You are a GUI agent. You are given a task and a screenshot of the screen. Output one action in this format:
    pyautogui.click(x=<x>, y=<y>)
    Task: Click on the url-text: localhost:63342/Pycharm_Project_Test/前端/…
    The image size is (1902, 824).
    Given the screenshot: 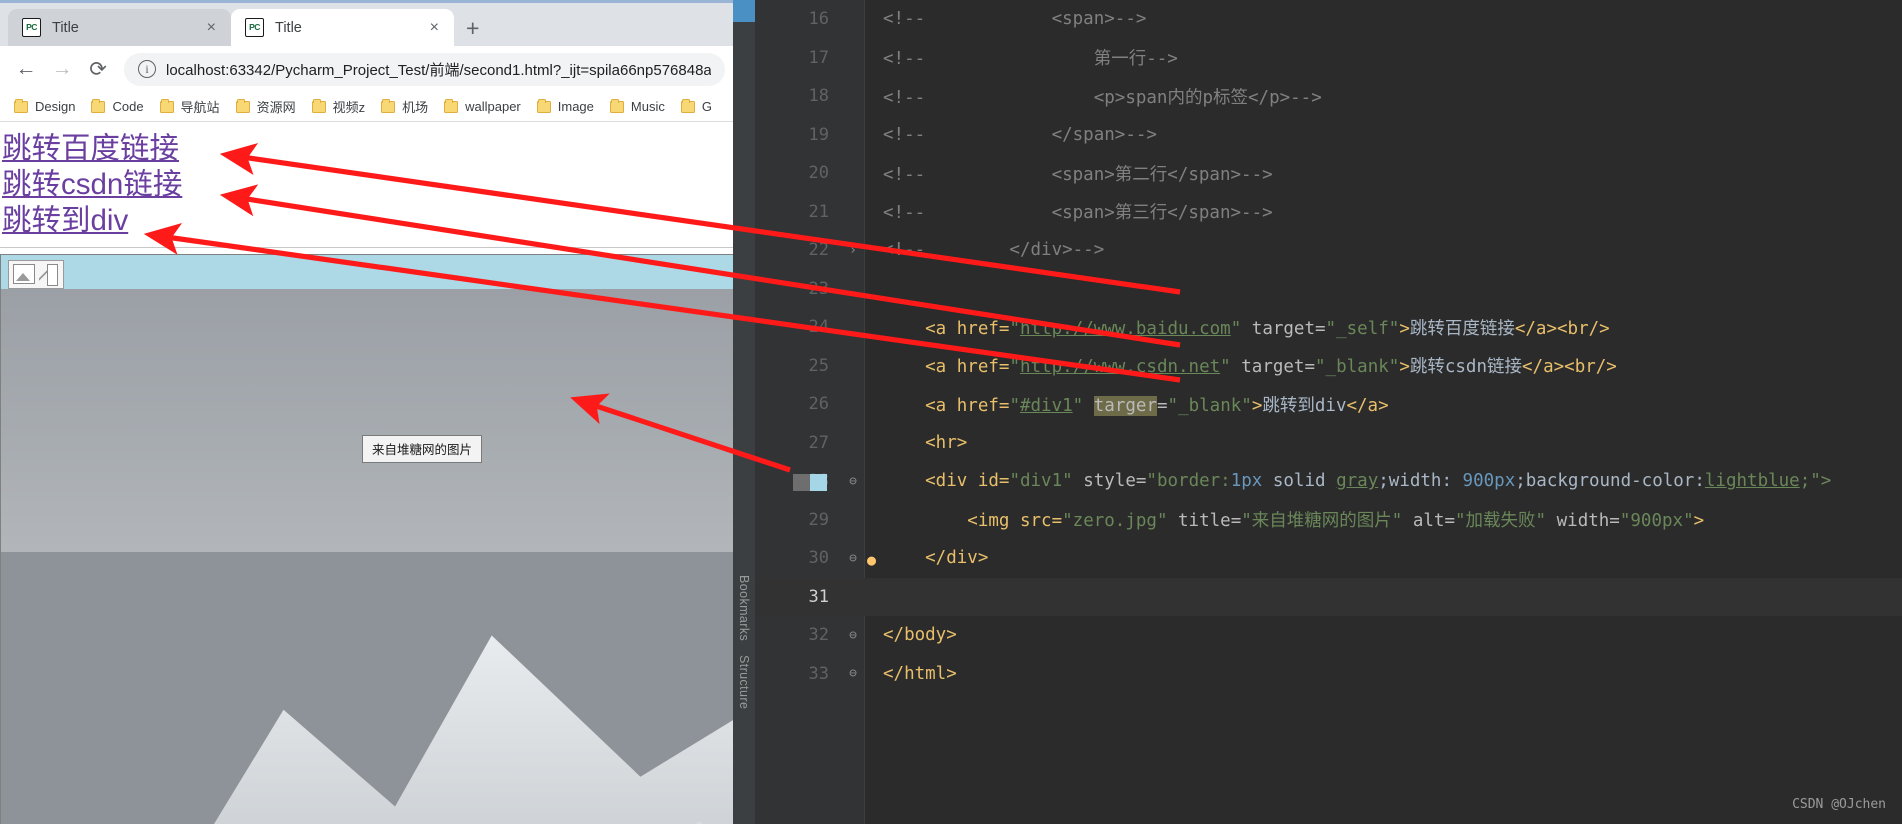 What is the action you would take?
    pyautogui.click(x=438, y=70)
    